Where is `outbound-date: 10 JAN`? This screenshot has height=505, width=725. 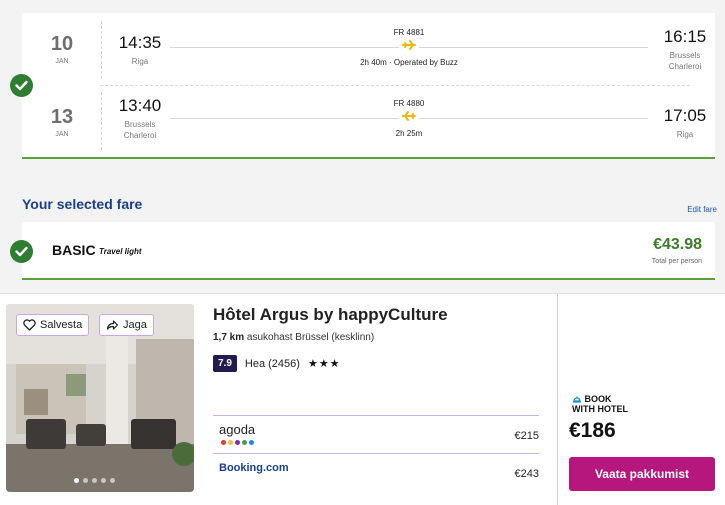 outbound-date: 10 JAN is located at coordinates (62, 49).